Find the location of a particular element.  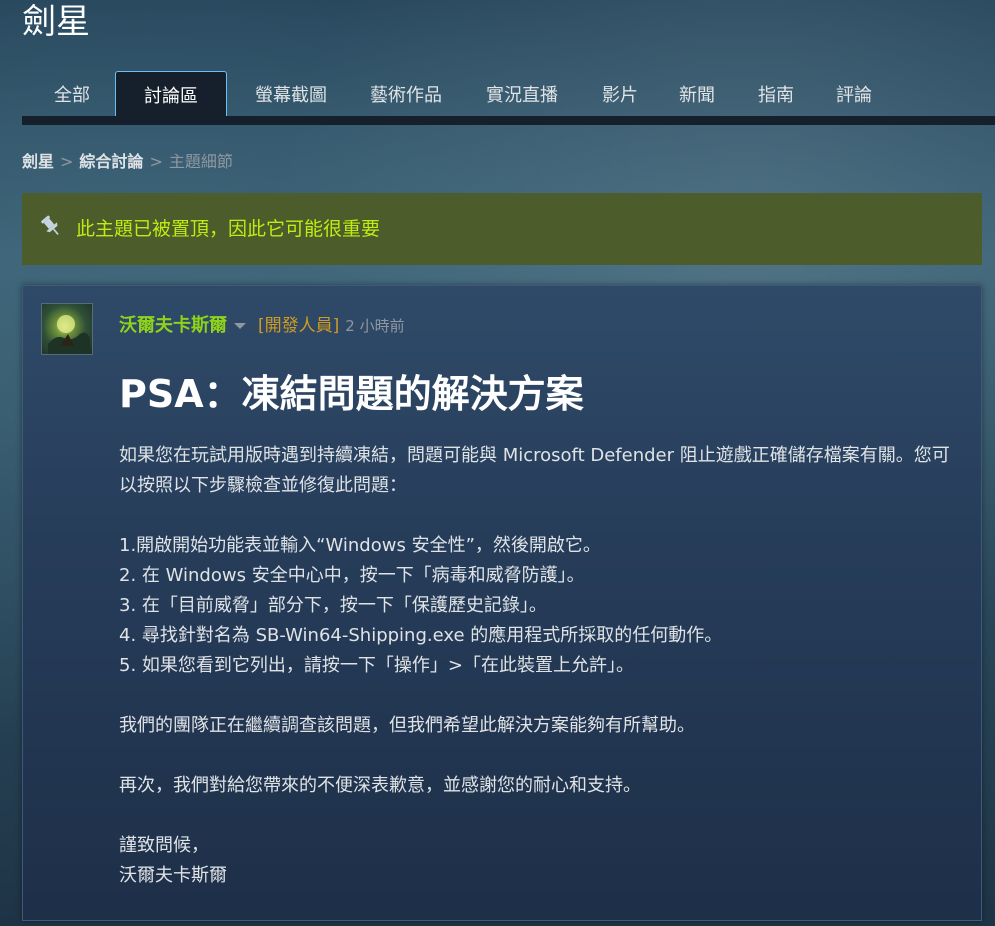

tab-all: 全部 is located at coordinates (72, 93).